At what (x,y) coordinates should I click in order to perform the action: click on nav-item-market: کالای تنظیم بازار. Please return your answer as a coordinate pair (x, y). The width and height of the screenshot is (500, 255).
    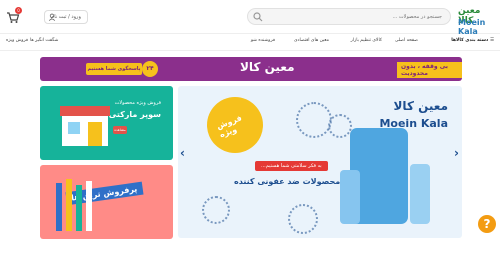
    Looking at the image, I should click on (366, 40).